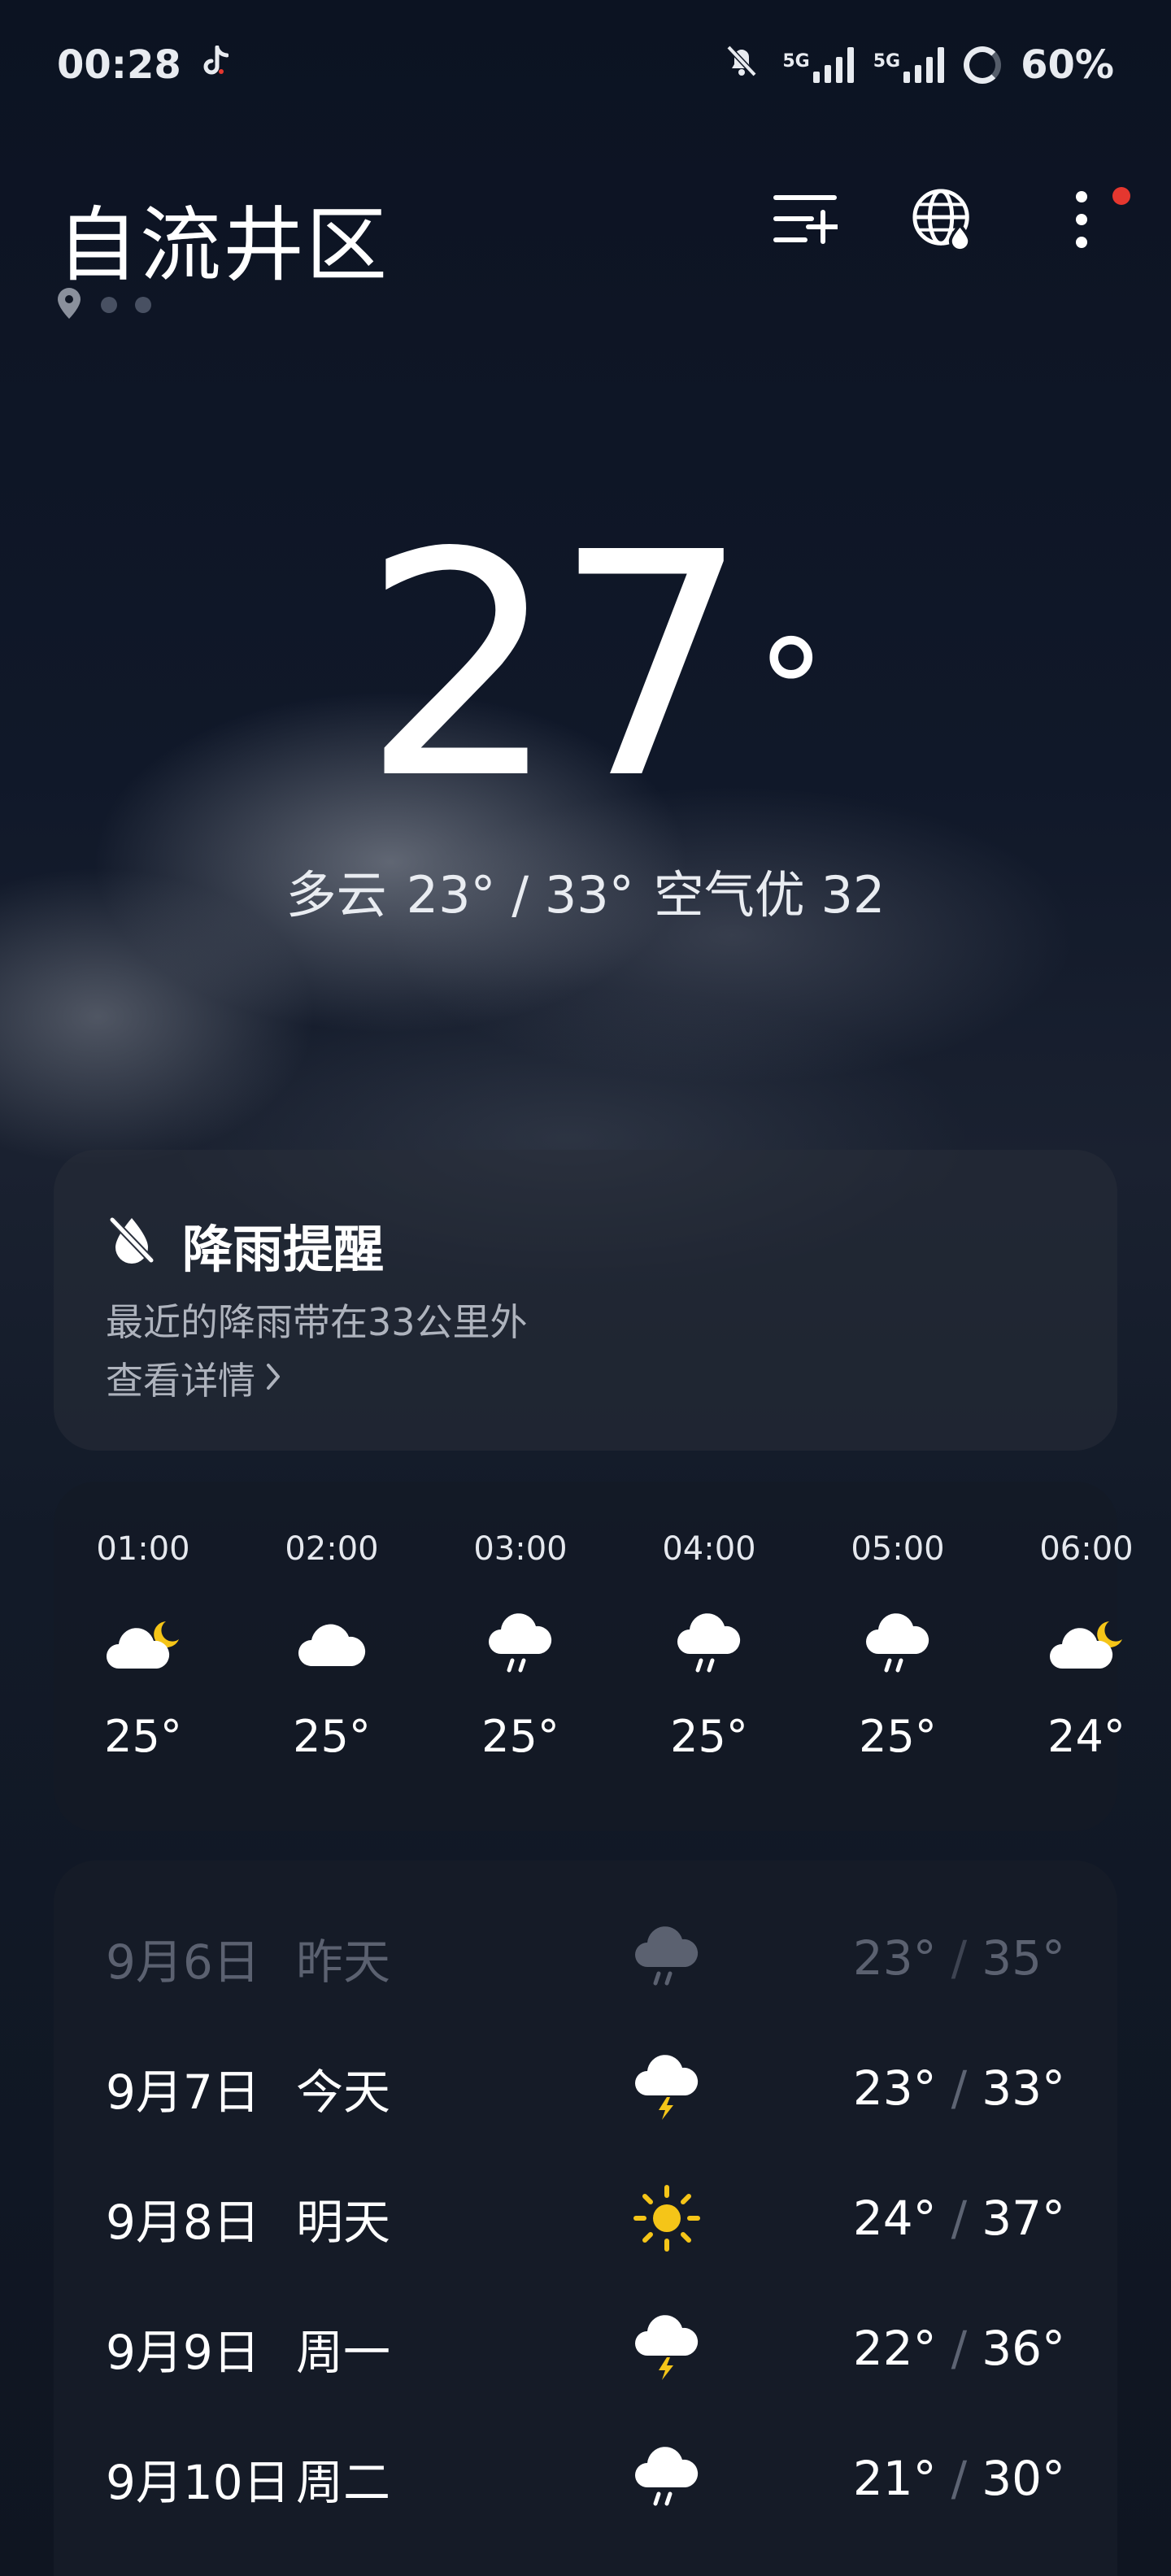 This screenshot has width=1171, height=2576. What do you see at coordinates (894, 2219) in the screenshot?
I see `day-low: 24°` at bounding box center [894, 2219].